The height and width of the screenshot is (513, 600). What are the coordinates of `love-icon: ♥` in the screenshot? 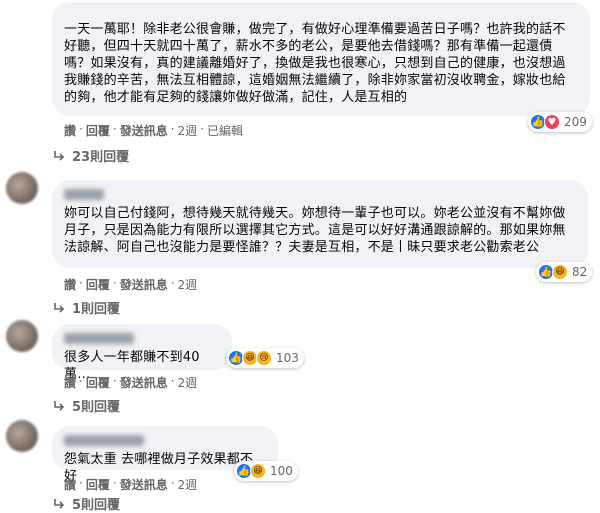 It's located at (552, 122).